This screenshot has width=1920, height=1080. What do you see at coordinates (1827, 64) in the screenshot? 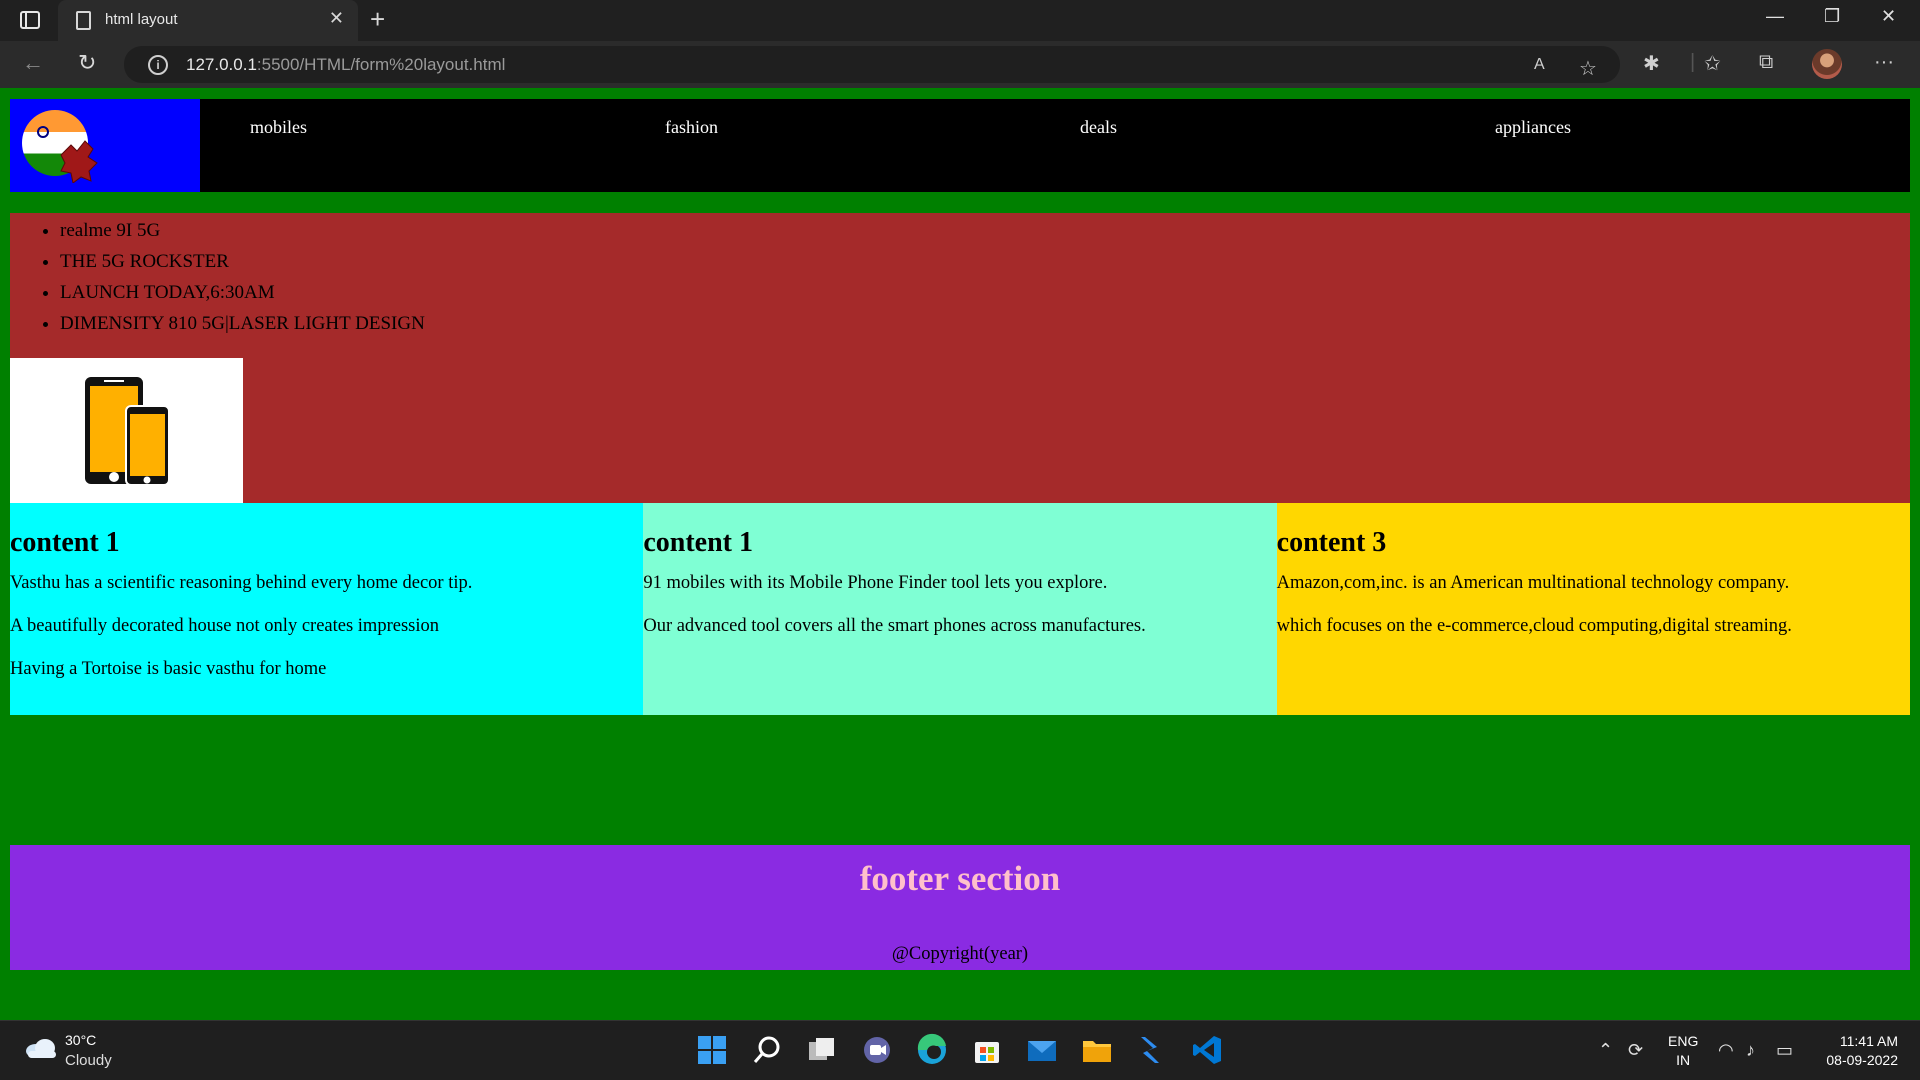
I see `profile-avatar` at bounding box center [1827, 64].